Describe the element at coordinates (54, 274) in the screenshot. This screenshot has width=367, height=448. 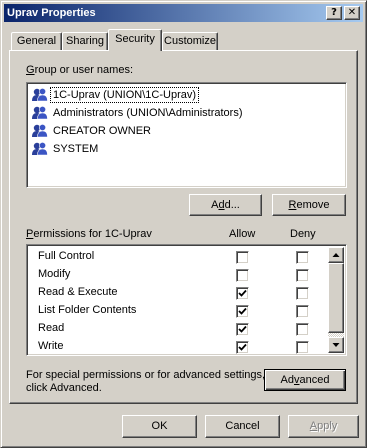
I see `permission-name: Modify` at that location.